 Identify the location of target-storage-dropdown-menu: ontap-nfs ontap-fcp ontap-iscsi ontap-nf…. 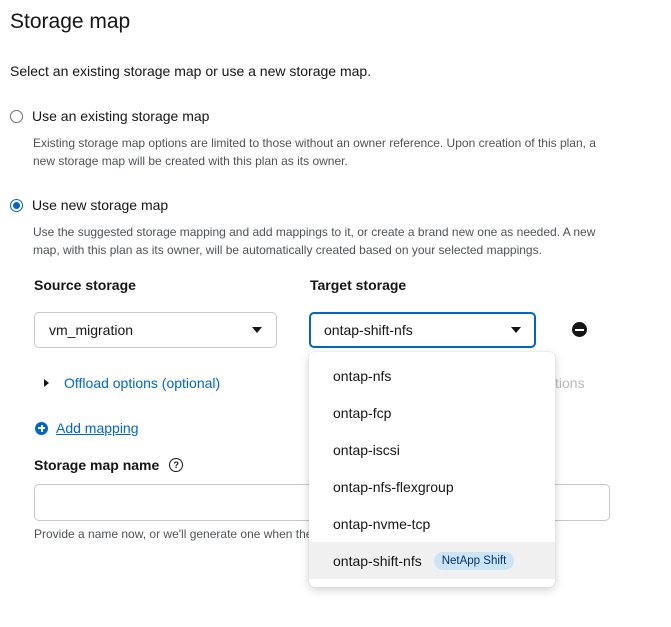
(432, 469).